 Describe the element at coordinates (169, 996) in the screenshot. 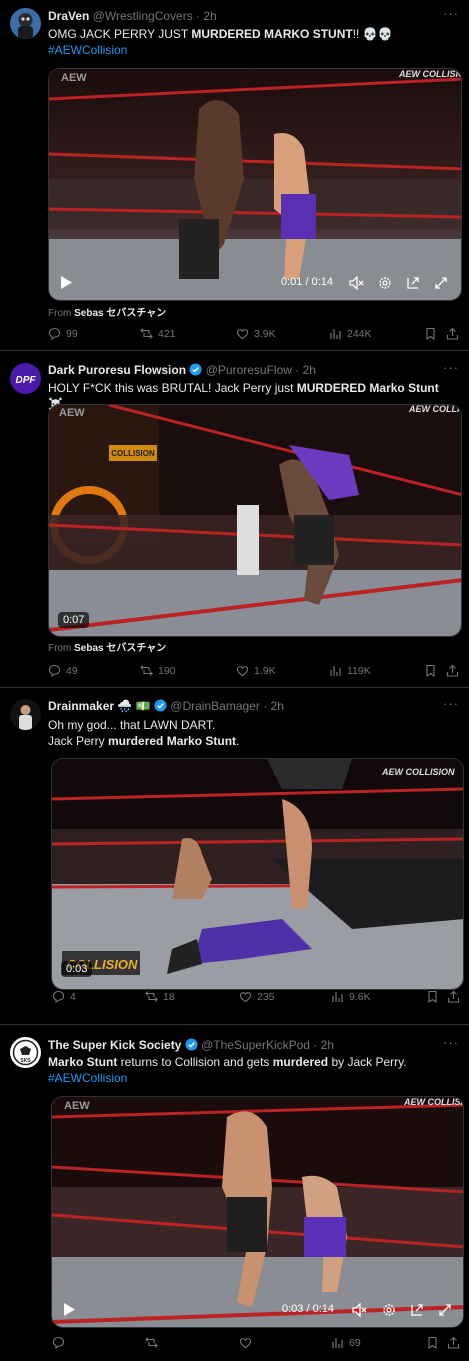

I see `repost-count: 18` at that location.